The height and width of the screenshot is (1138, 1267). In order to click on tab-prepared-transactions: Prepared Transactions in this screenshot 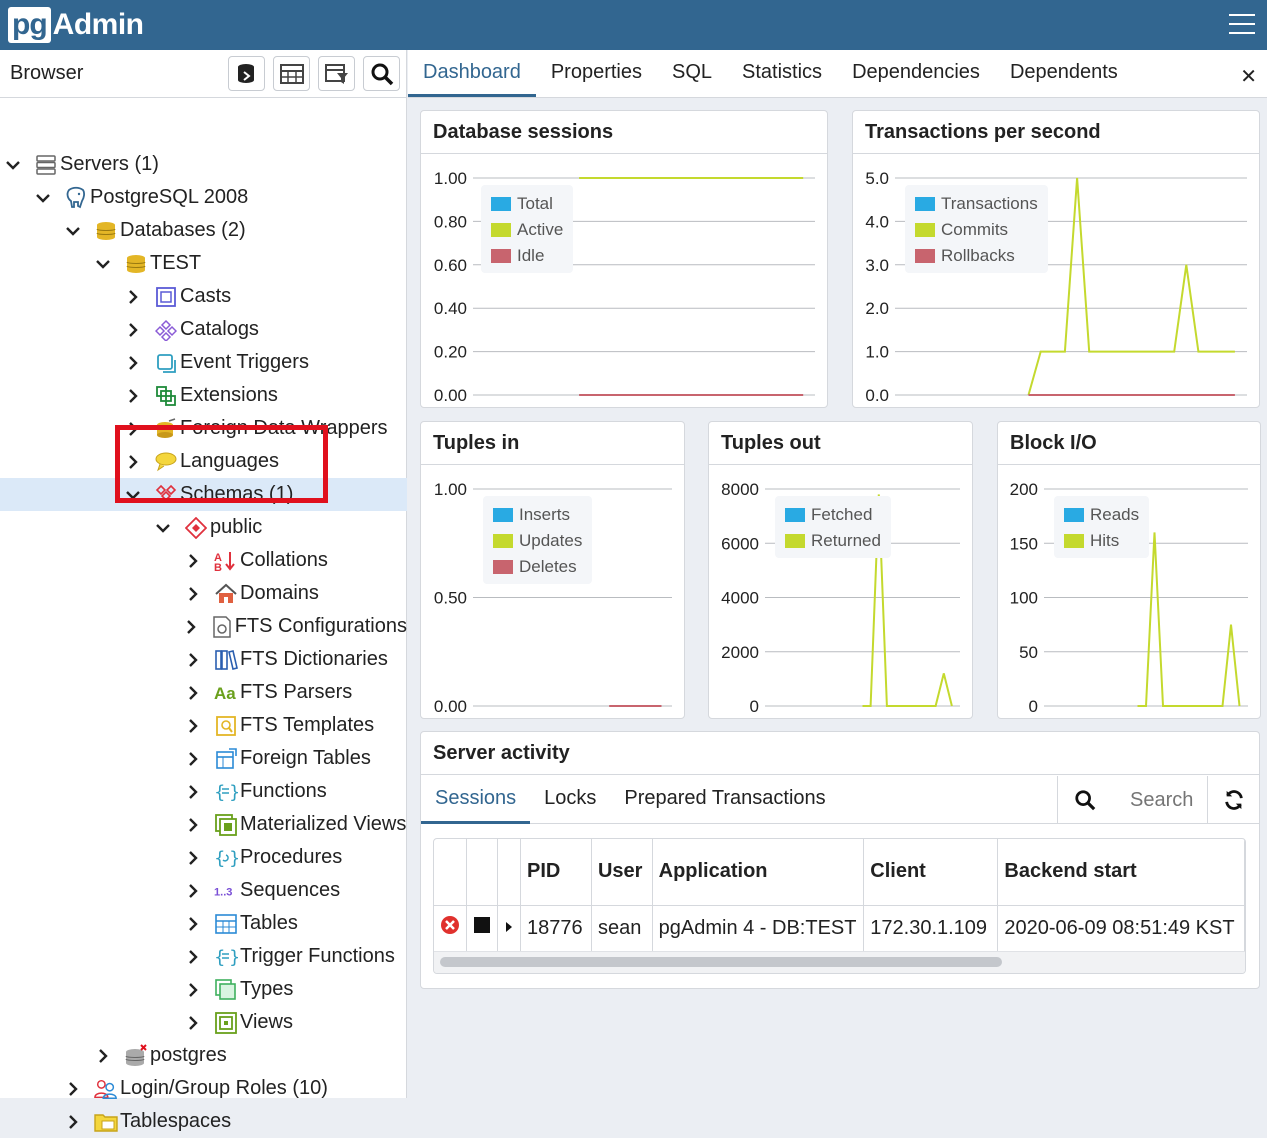, I will do `click(724, 800)`.